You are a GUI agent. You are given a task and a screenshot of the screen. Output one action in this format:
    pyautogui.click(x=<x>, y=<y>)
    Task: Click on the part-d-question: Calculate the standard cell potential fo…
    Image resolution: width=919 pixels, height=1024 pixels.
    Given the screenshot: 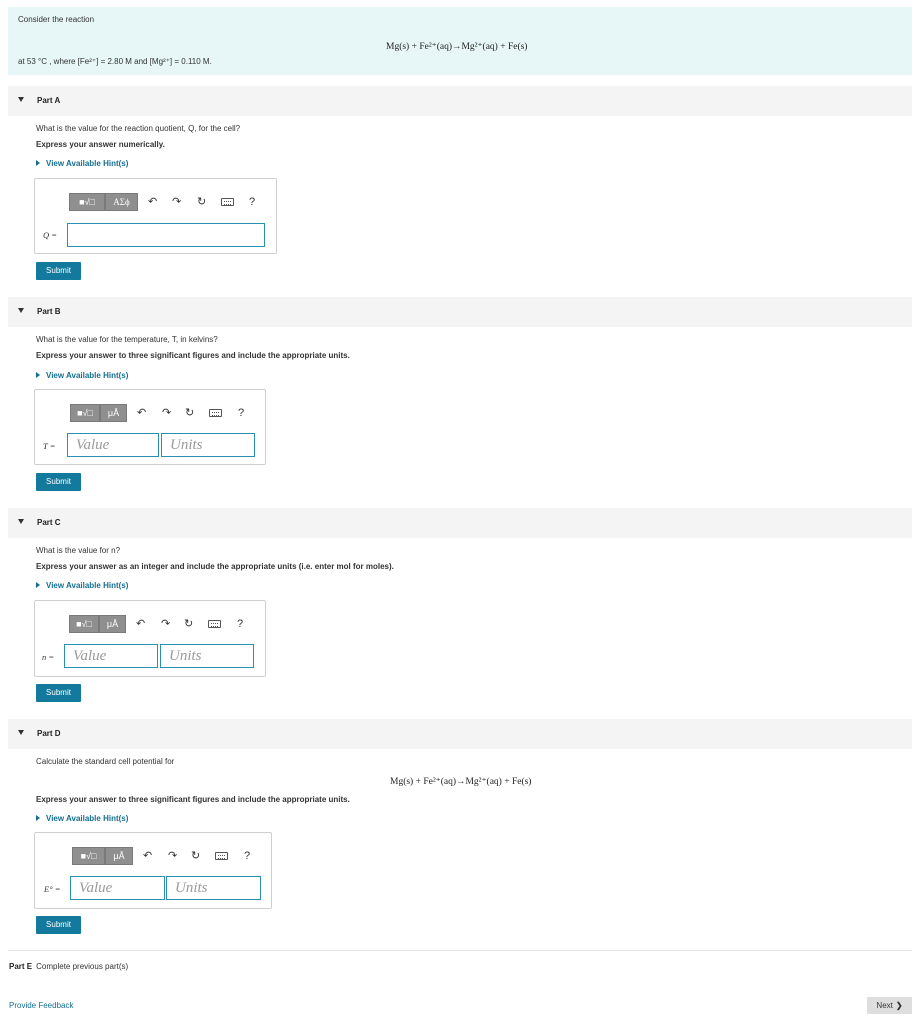 What is the action you would take?
    pyautogui.click(x=105, y=761)
    